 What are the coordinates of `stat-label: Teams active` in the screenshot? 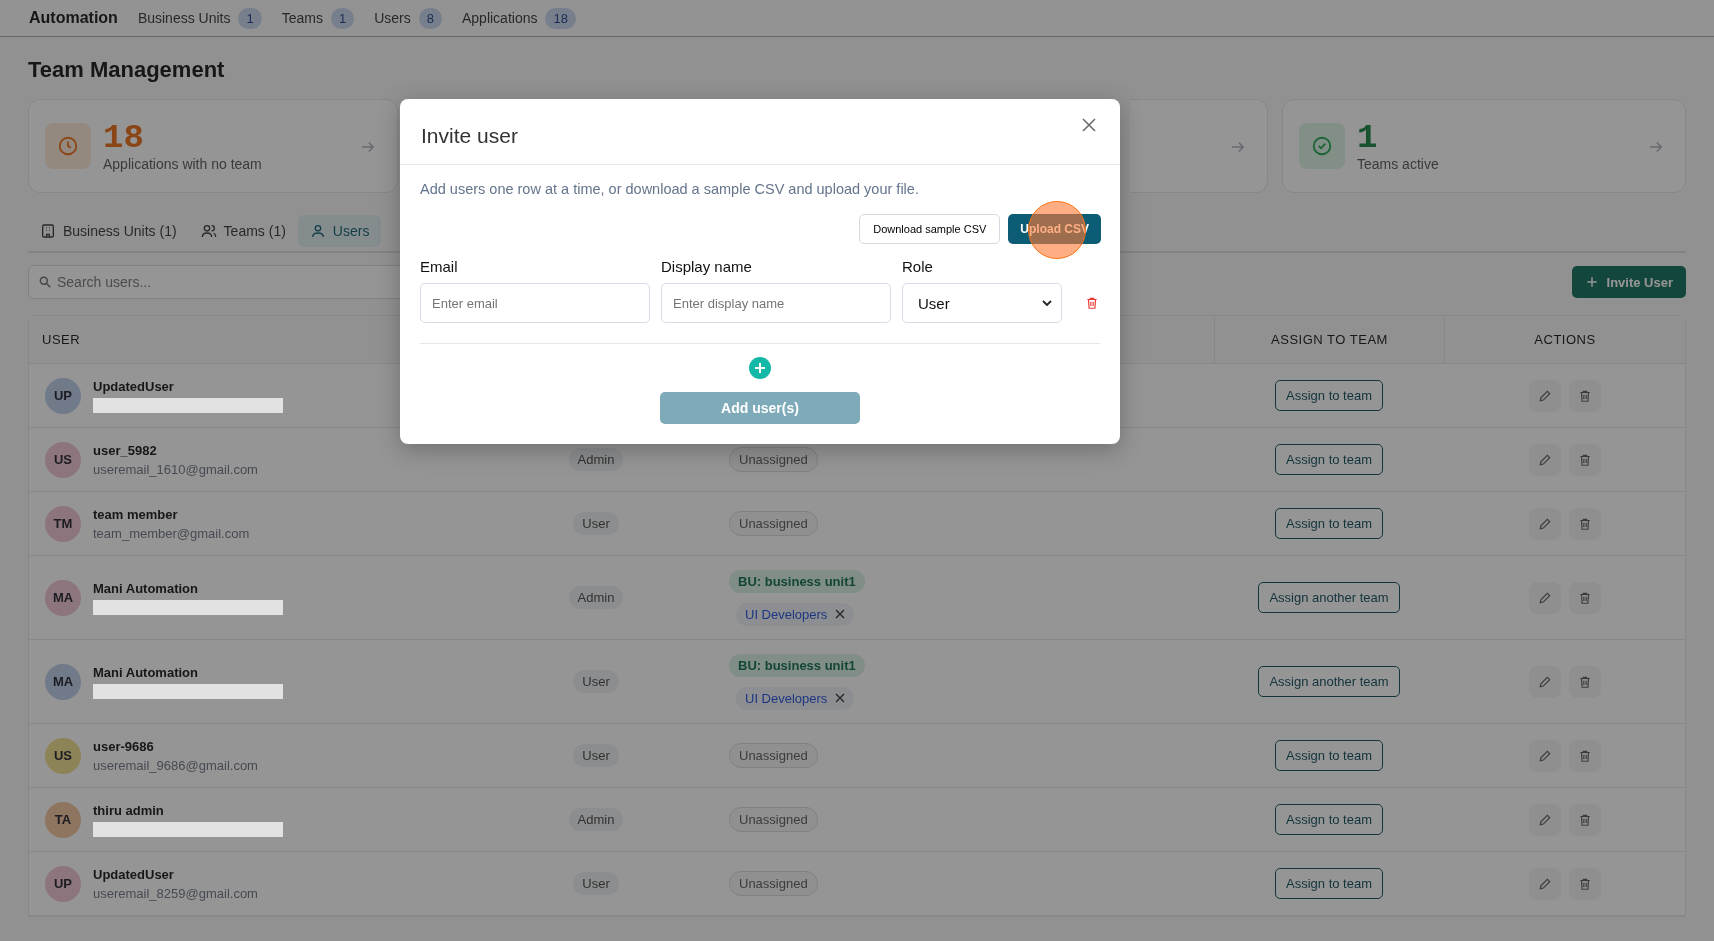 It's located at (1398, 164).